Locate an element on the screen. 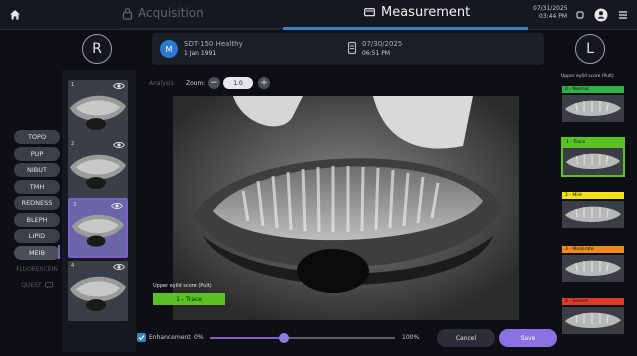  current-date: 07/31/2025 is located at coordinates (550, 8).